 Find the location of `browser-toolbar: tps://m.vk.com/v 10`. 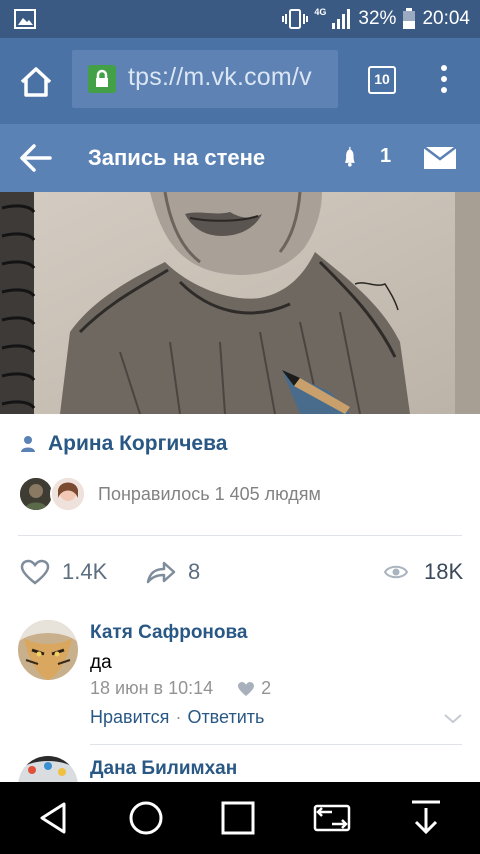

browser-toolbar: tps://m.vk.com/v 10 is located at coordinates (240, 81).